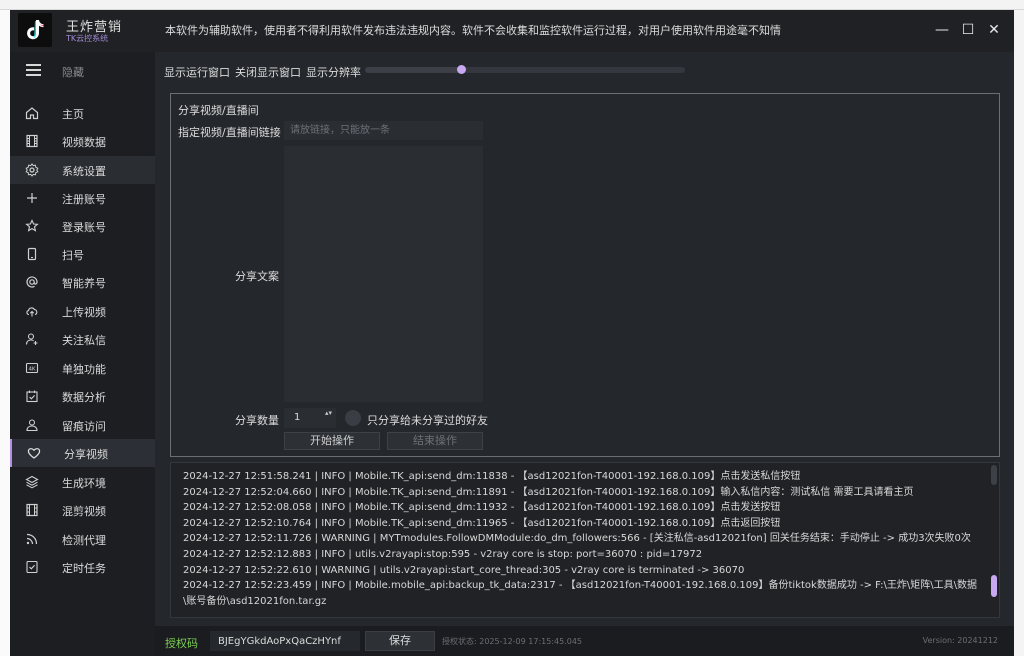 The width and height of the screenshot is (1024, 656). I want to click on version-text: Version: 20241212, so click(960, 640).